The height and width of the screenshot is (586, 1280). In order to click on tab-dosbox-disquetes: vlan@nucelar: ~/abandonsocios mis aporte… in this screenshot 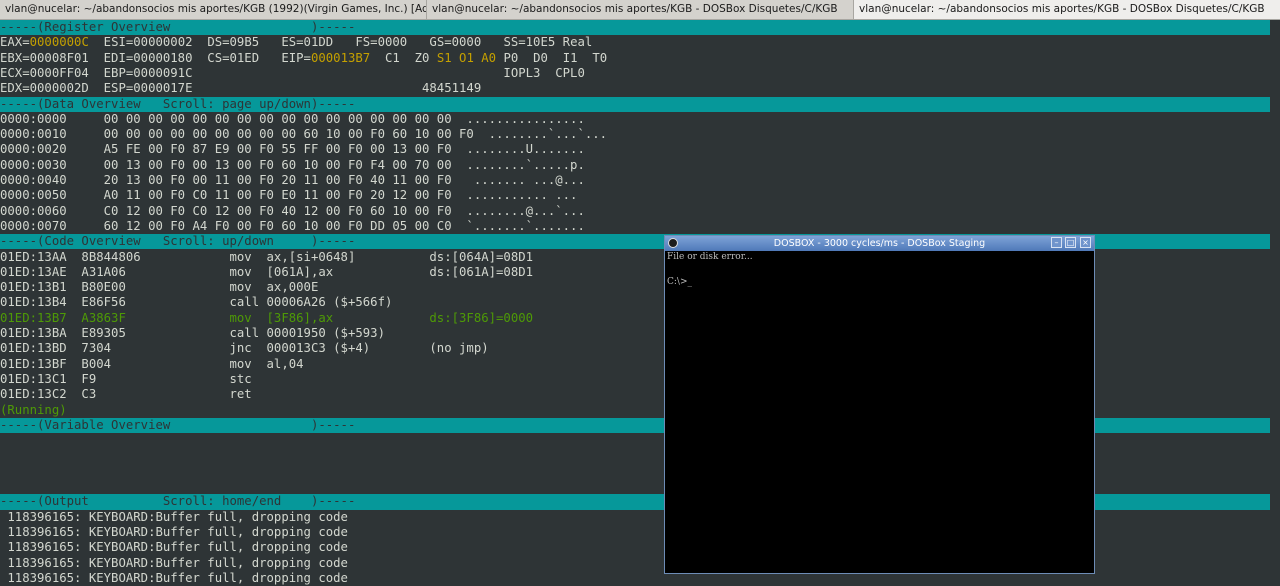, I will do `click(640, 9)`.